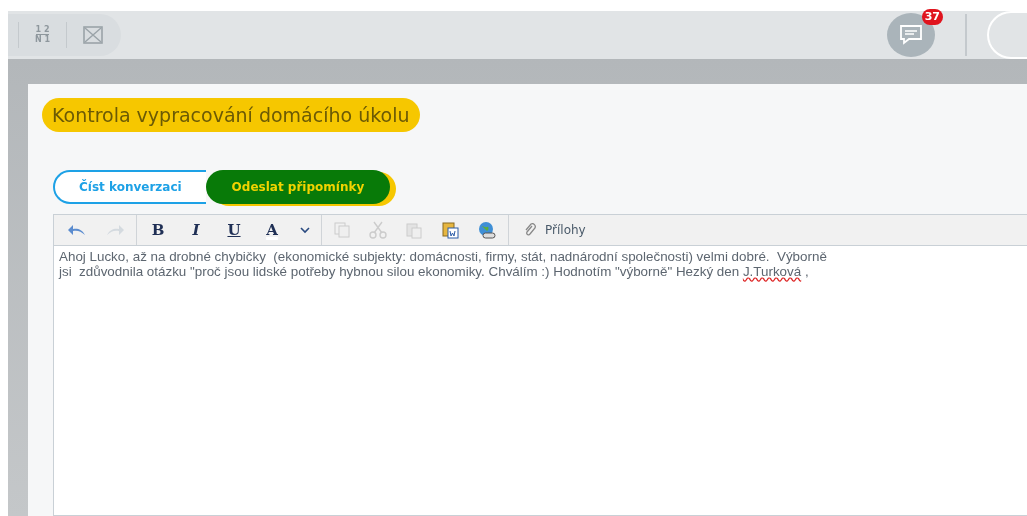 The width and height of the screenshot is (1027, 516). What do you see at coordinates (234, 230) in the screenshot?
I see `underline-button: U` at bounding box center [234, 230].